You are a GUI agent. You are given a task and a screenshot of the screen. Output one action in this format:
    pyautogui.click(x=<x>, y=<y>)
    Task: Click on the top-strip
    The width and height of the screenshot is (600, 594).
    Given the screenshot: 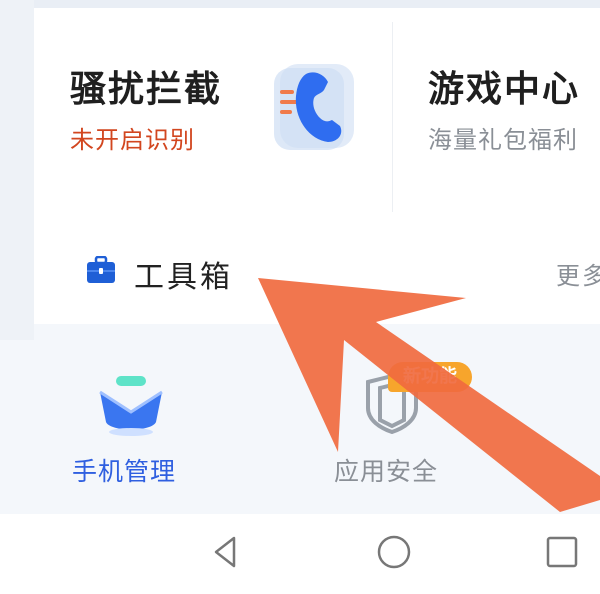 What is the action you would take?
    pyautogui.click(x=300, y=4)
    